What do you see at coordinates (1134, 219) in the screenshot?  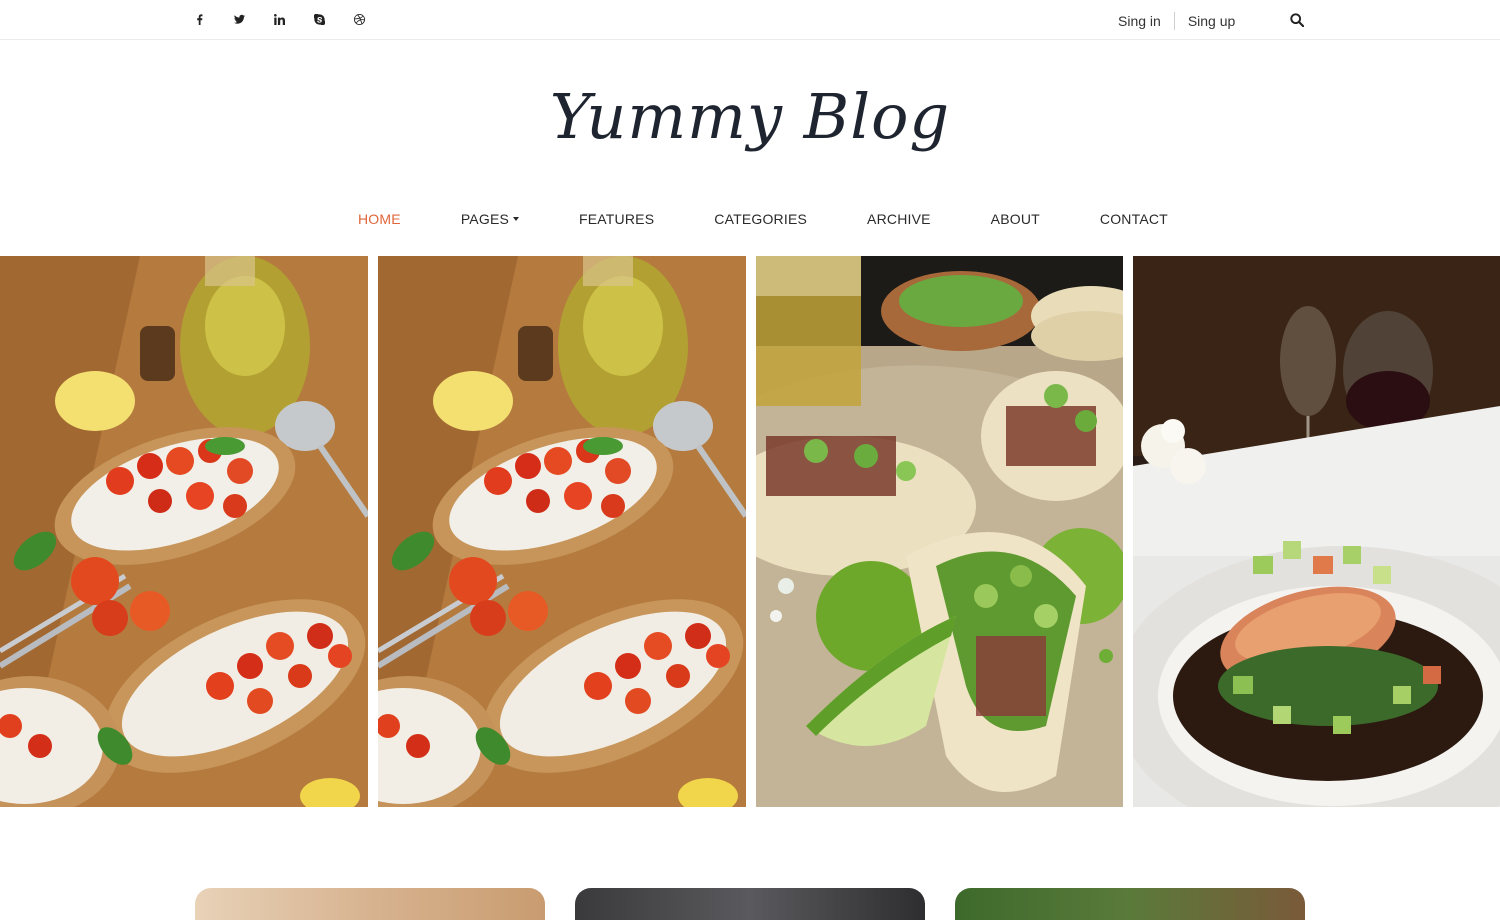 I see `nav-item-contact: CONTACT` at bounding box center [1134, 219].